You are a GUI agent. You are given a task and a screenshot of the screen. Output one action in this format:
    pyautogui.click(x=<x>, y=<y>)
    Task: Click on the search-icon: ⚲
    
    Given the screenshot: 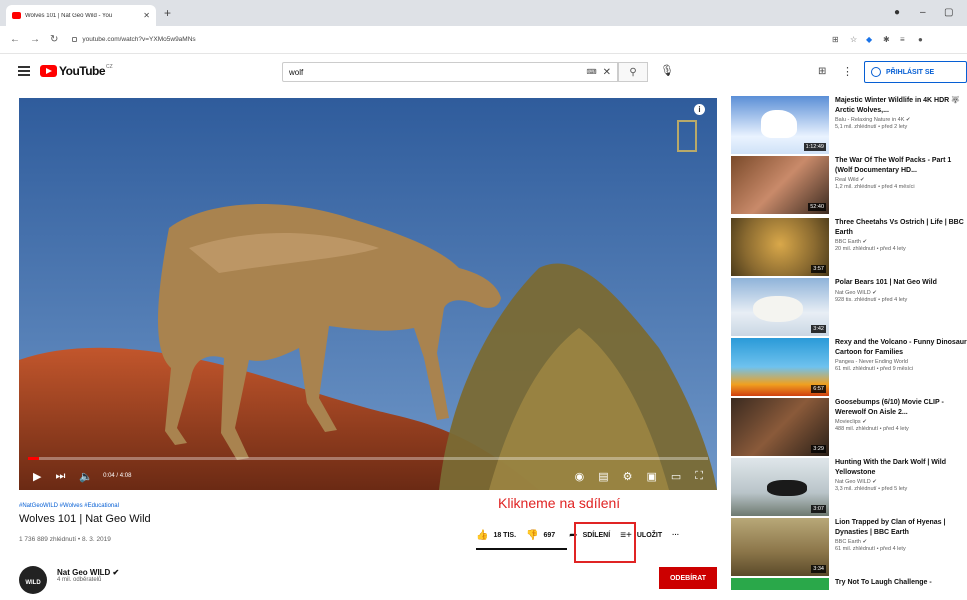 What is the action you would take?
    pyautogui.click(x=633, y=72)
    